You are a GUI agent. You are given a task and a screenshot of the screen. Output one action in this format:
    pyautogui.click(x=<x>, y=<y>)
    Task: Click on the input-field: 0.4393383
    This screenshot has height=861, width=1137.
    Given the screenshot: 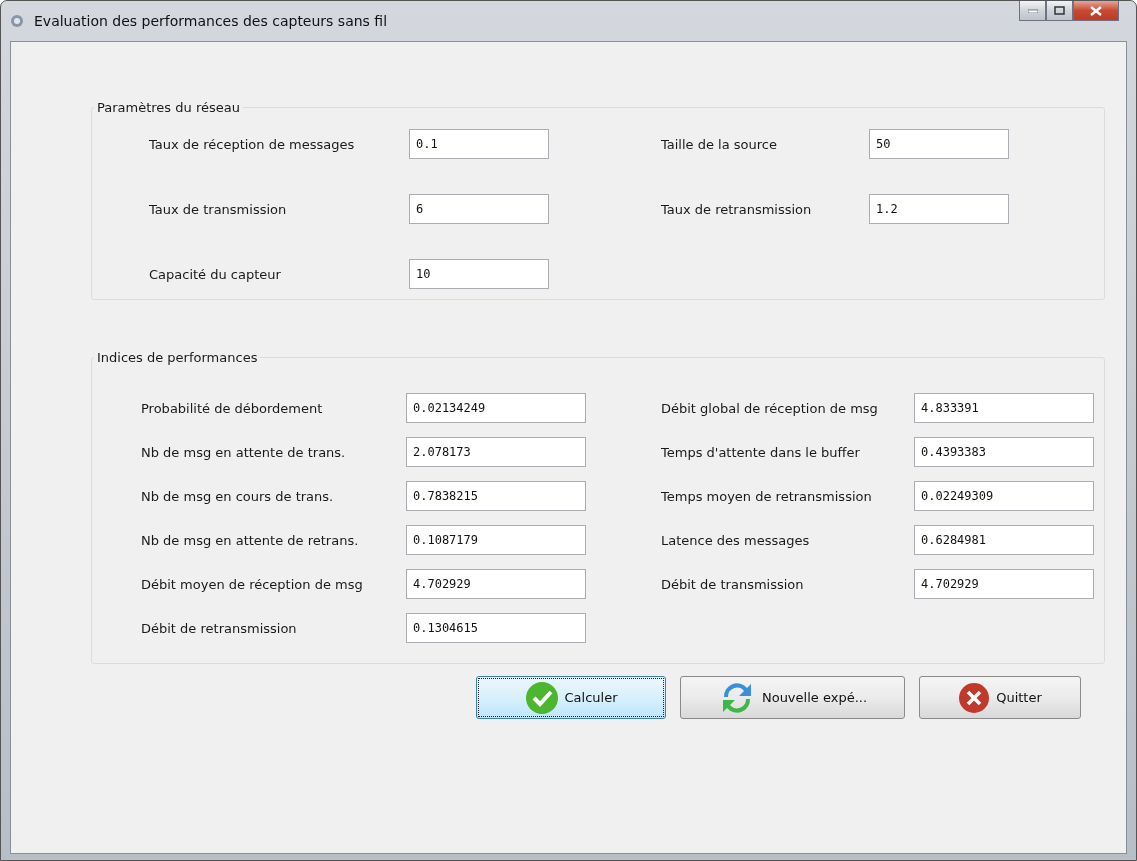 What is the action you would take?
    pyautogui.click(x=1004, y=452)
    